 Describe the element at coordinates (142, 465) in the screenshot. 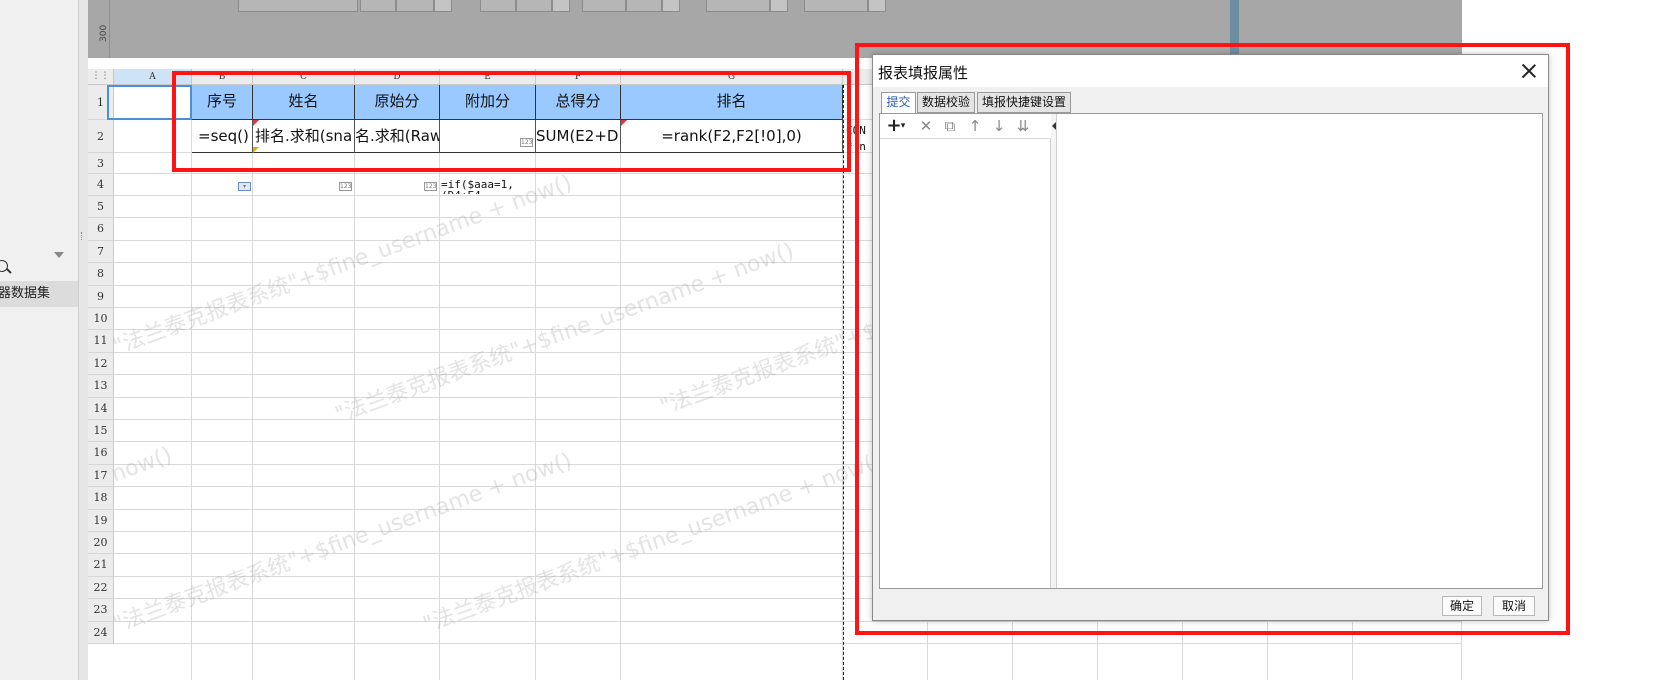

I see `watermark: now()` at that location.